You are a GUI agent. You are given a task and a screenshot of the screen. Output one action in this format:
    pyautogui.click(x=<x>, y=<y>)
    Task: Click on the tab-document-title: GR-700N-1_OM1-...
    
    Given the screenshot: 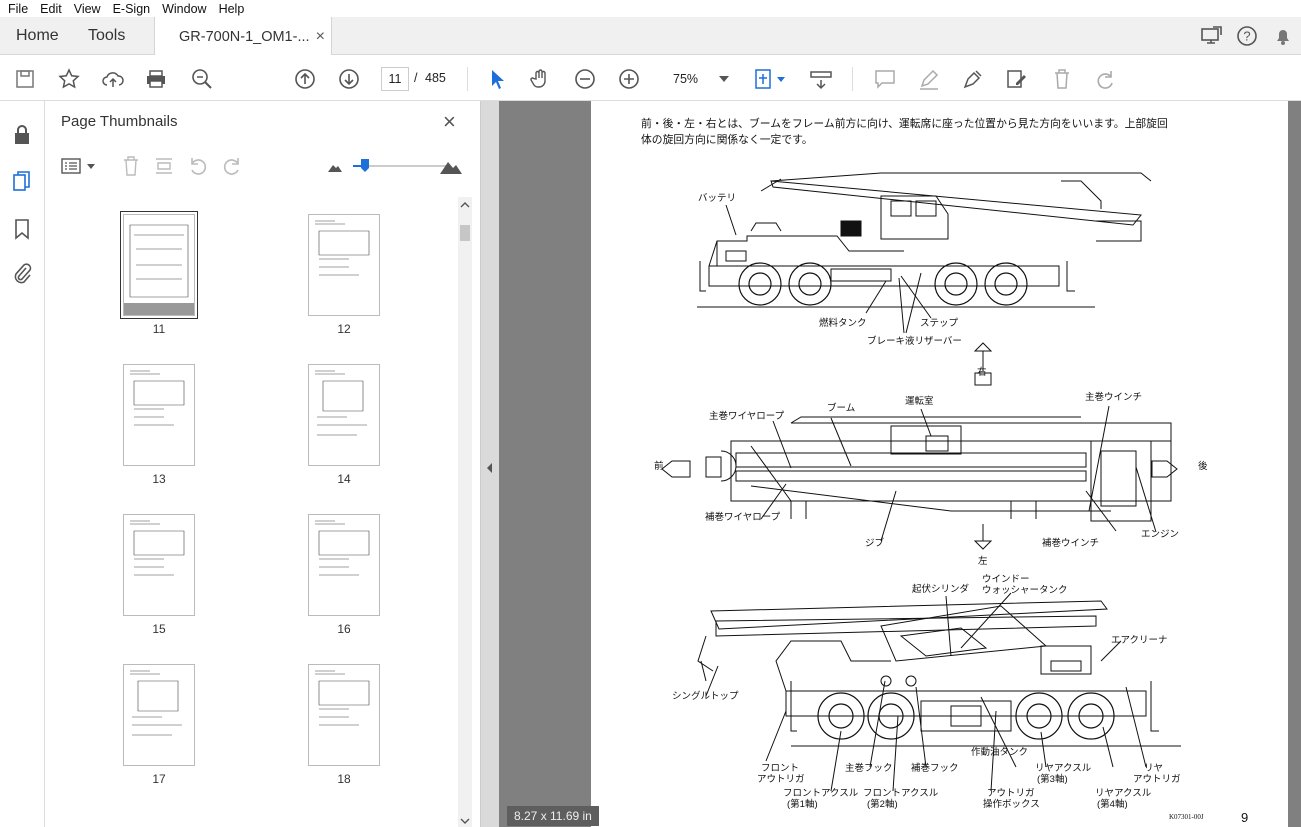 What is the action you would take?
    pyautogui.click(x=244, y=36)
    